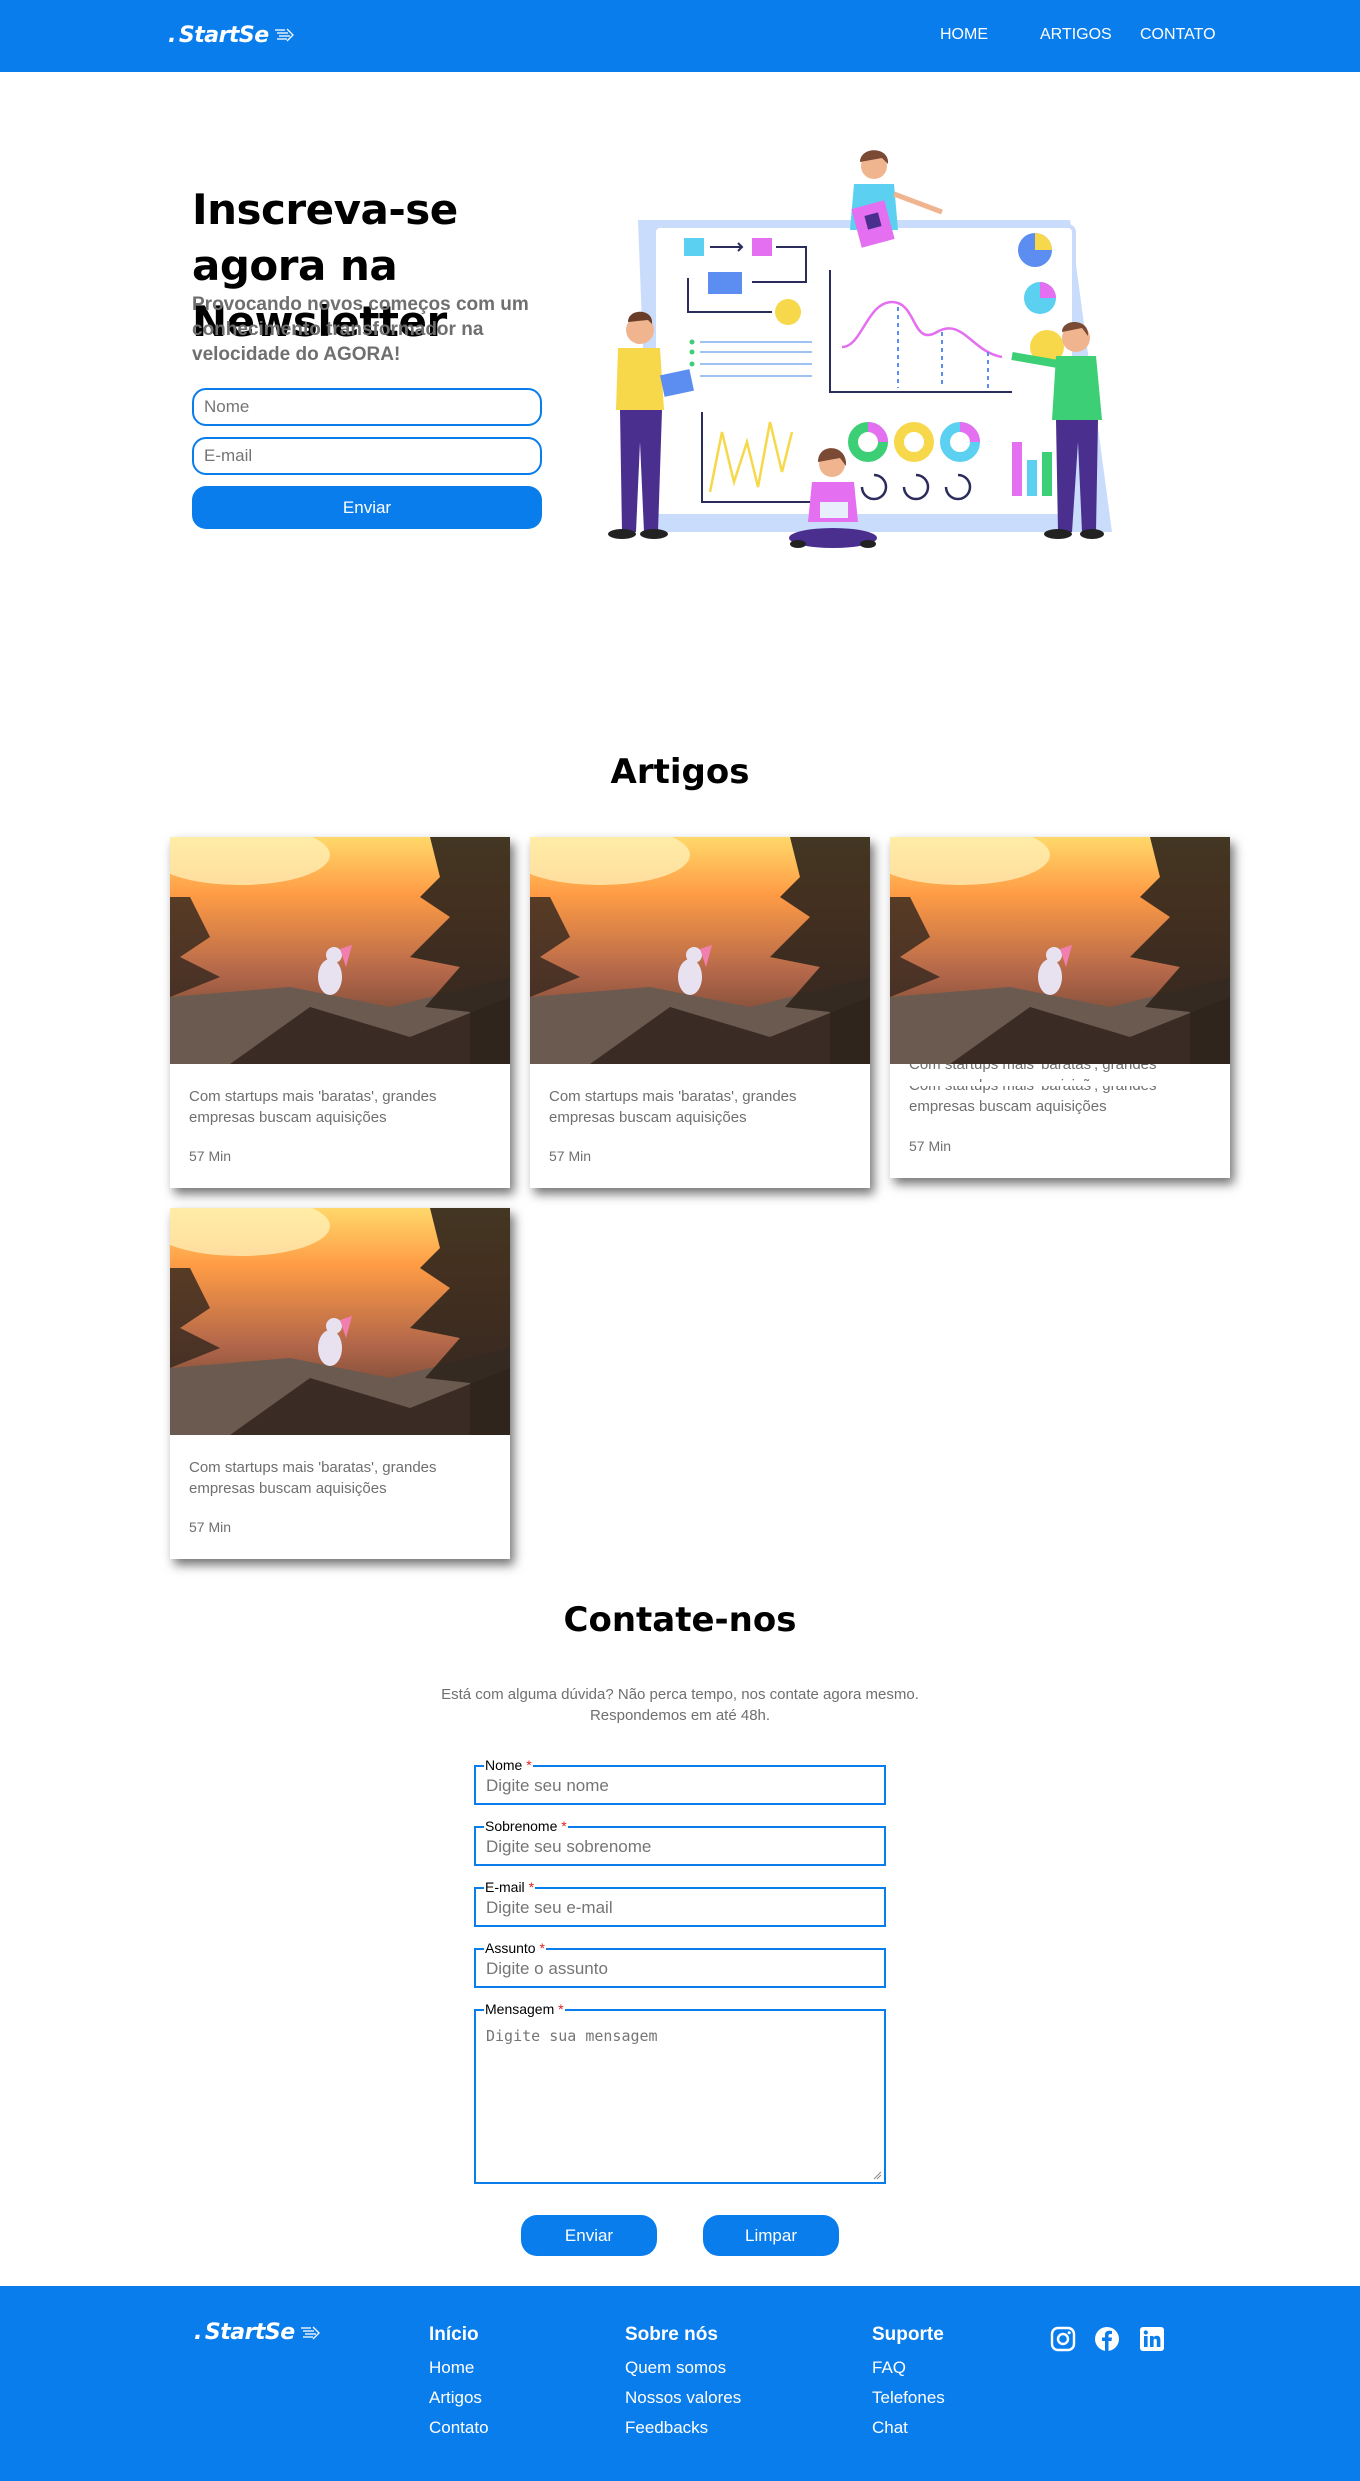 Image resolution: width=1360 pixels, height=2481 pixels. Describe the element at coordinates (680, 36) in the screenshot. I see `site-header: . StartSe HOME ARTIGOS CONTATO` at that location.